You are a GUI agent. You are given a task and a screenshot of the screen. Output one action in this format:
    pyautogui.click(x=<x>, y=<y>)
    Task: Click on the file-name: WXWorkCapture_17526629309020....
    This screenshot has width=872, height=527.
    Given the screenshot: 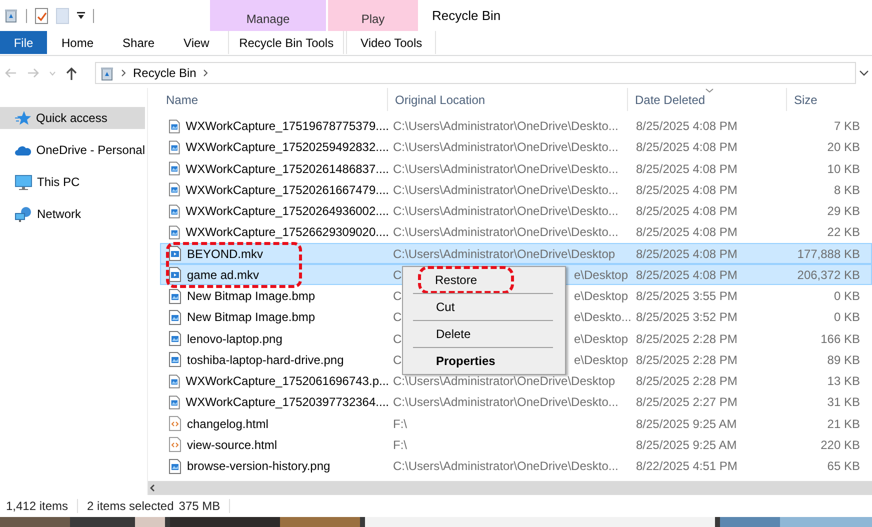 What is the action you would take?
    pyautogui.click(x=287, y=232)
    